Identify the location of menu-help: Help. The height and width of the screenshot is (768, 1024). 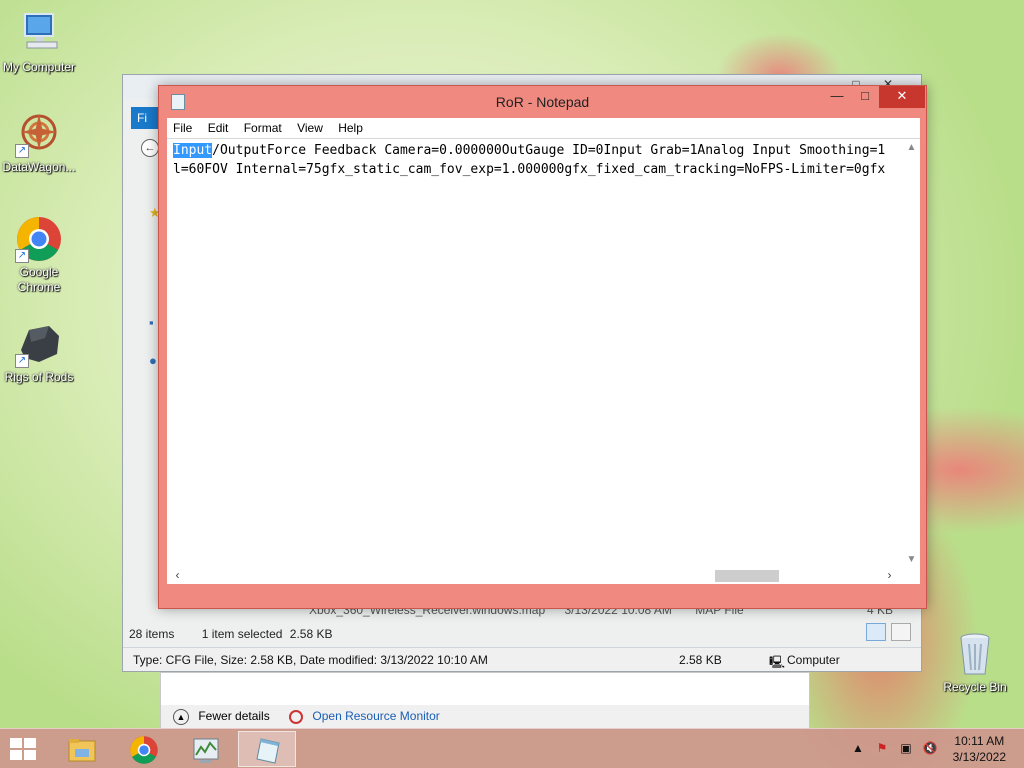
(350, 128).